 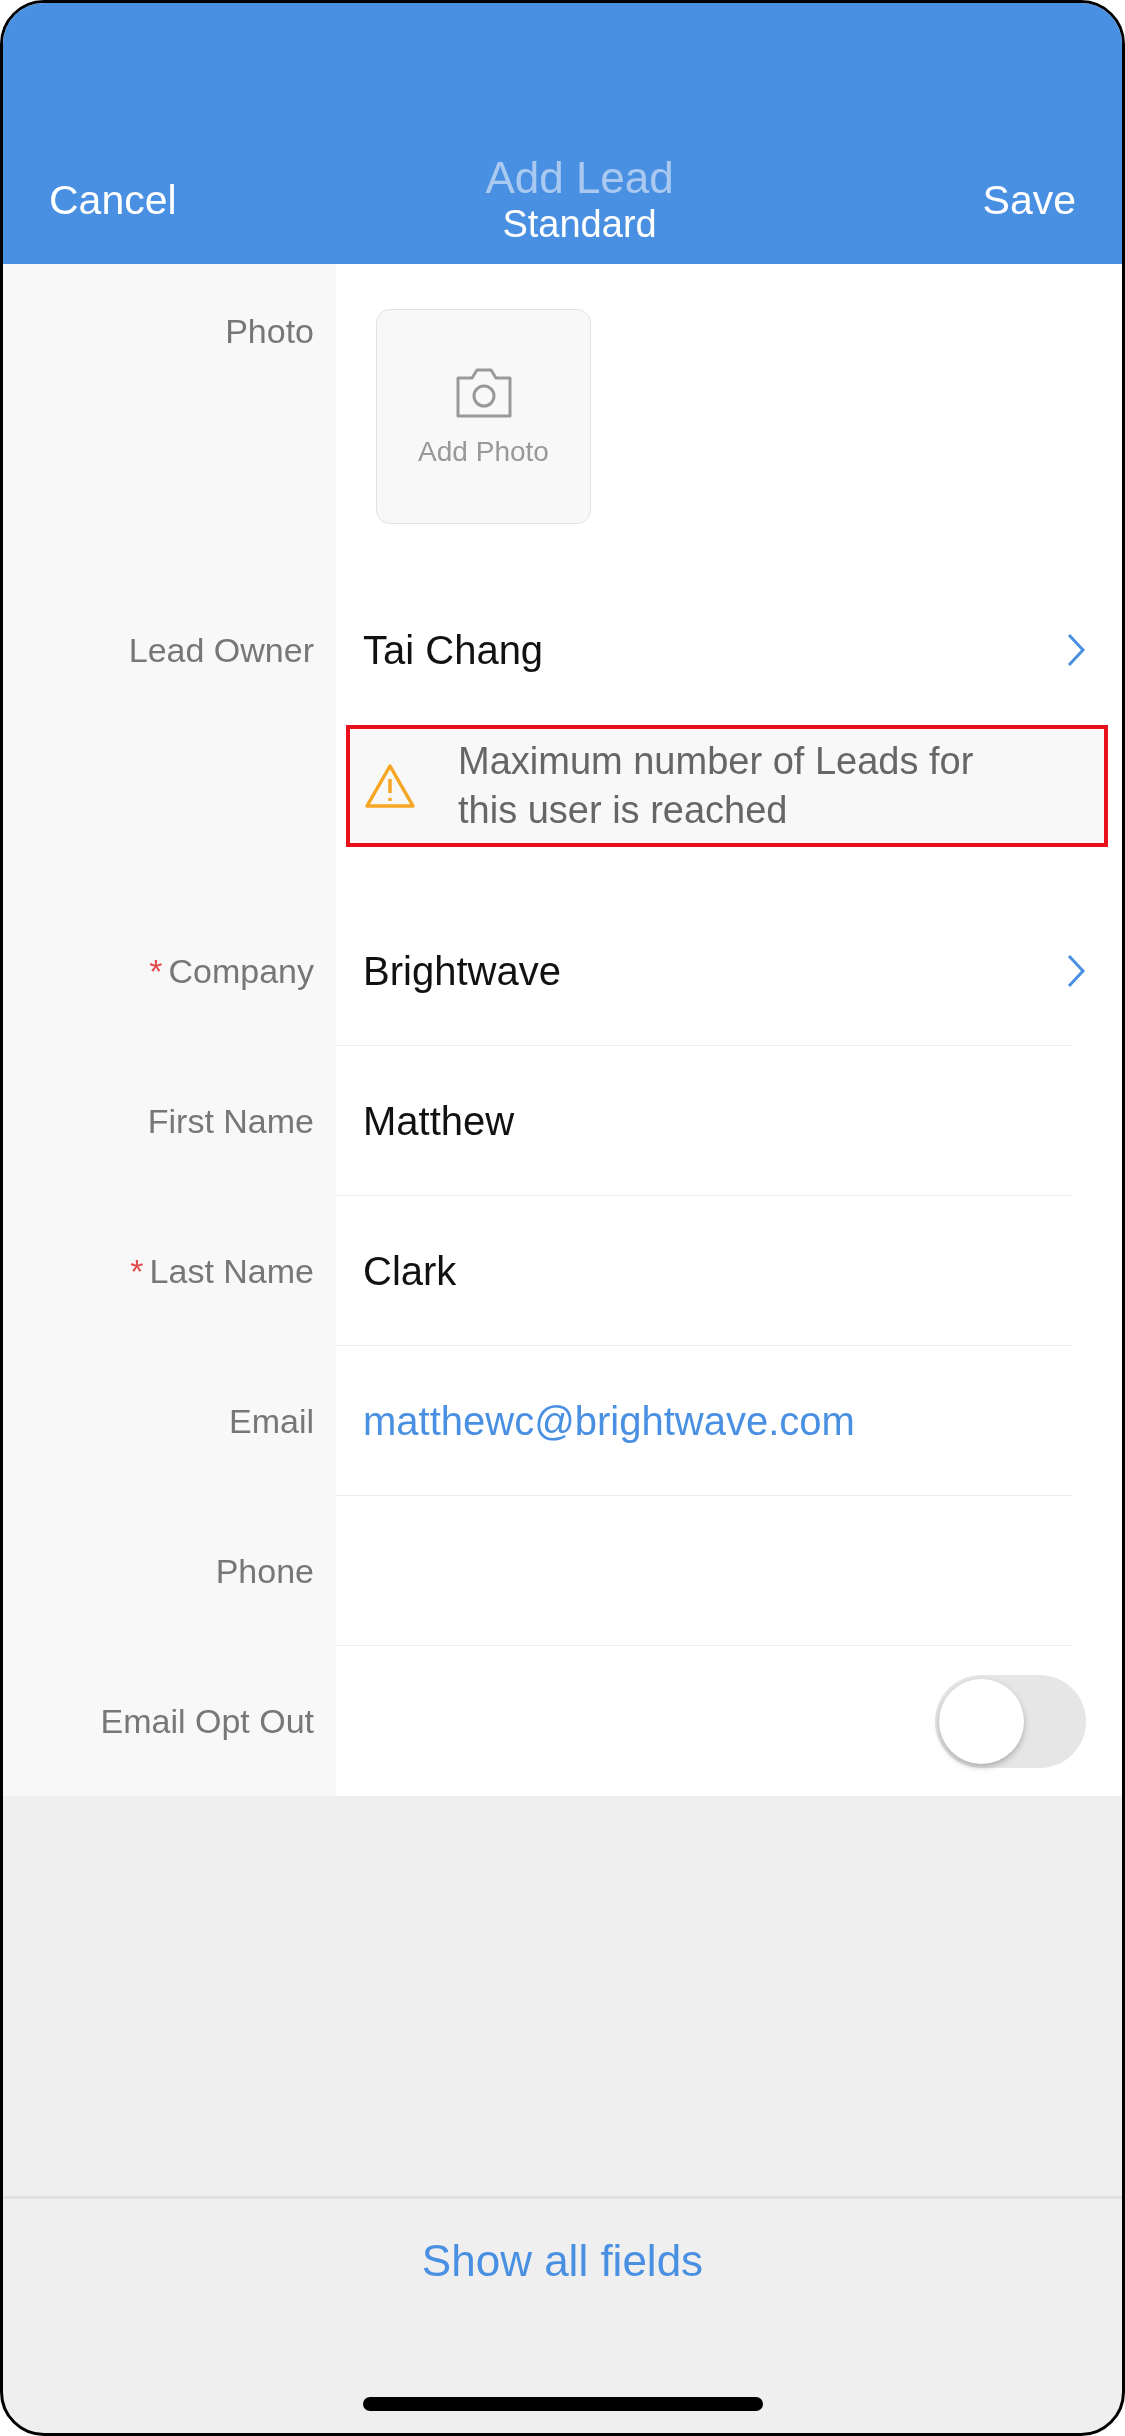 I want to click on field-value: Tai Chang, so click(x=454, y=650).